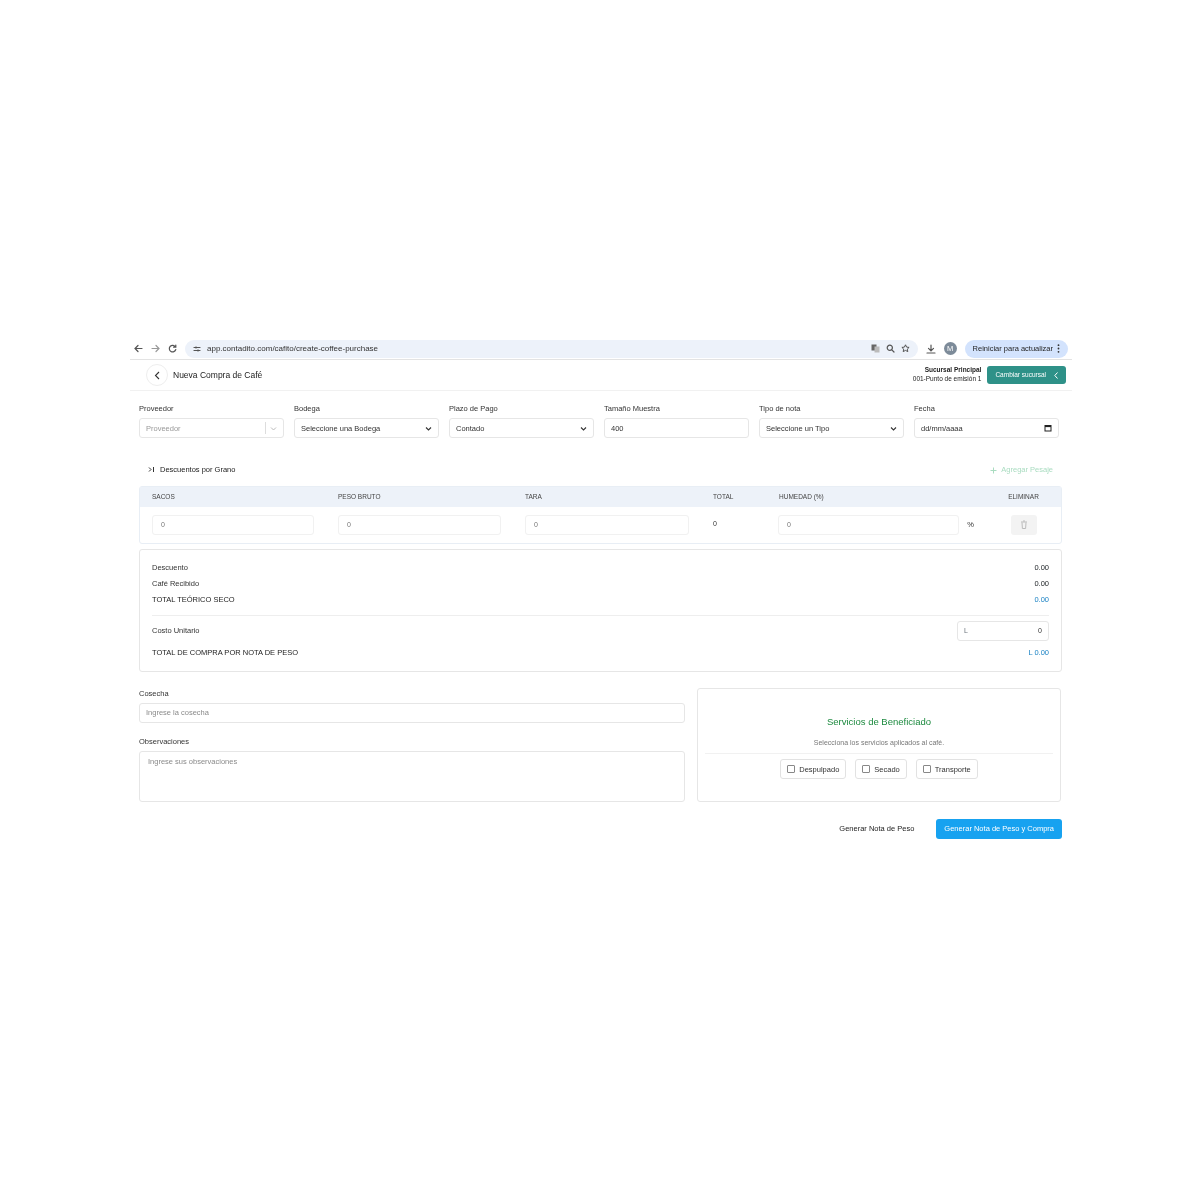  Describe the element at coordinates (1023, 524) in the screenshot. I see `trash-icon` at that location.